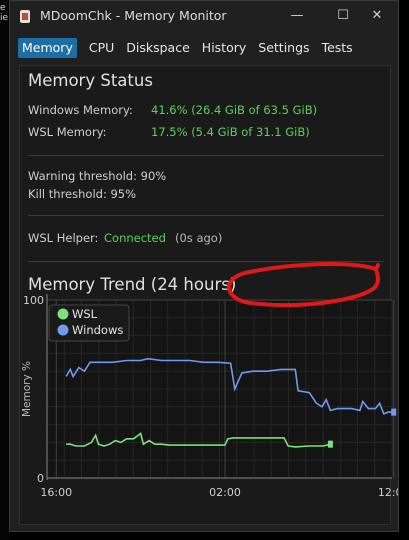 Image resolution: width=409 pixels, height=540 pixels. Describe the element at coordinates (388, 492) in the screenshot. I see `x-tick-label: 12:00` at that location.